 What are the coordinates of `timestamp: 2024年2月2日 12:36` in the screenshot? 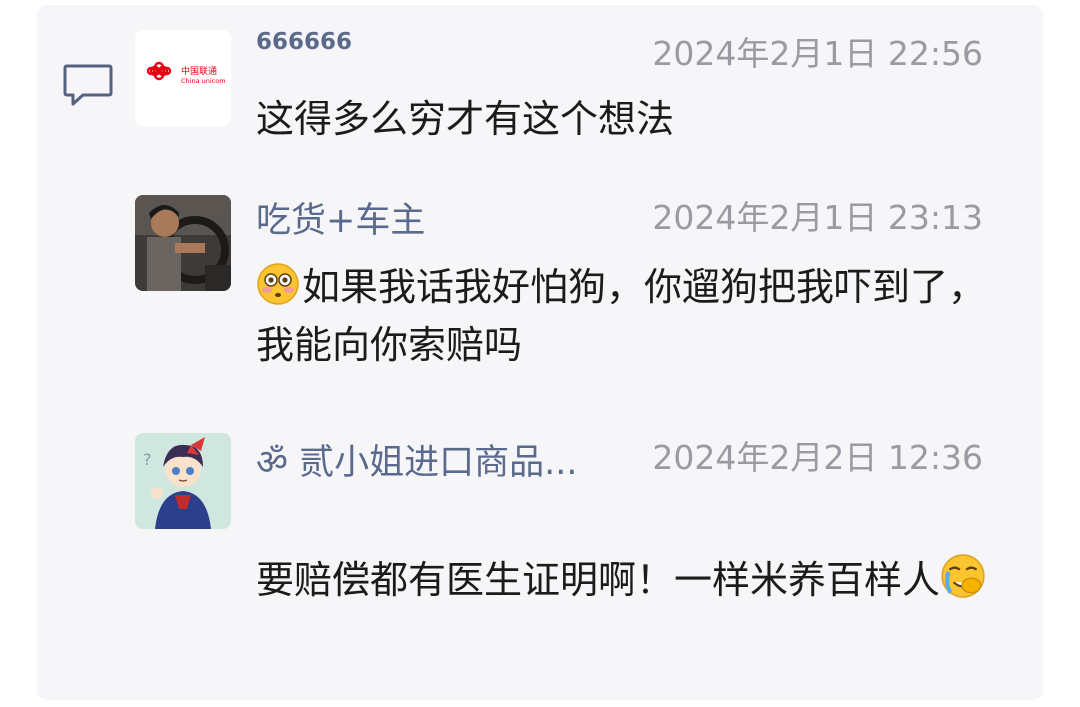 It's located at (817, 457).